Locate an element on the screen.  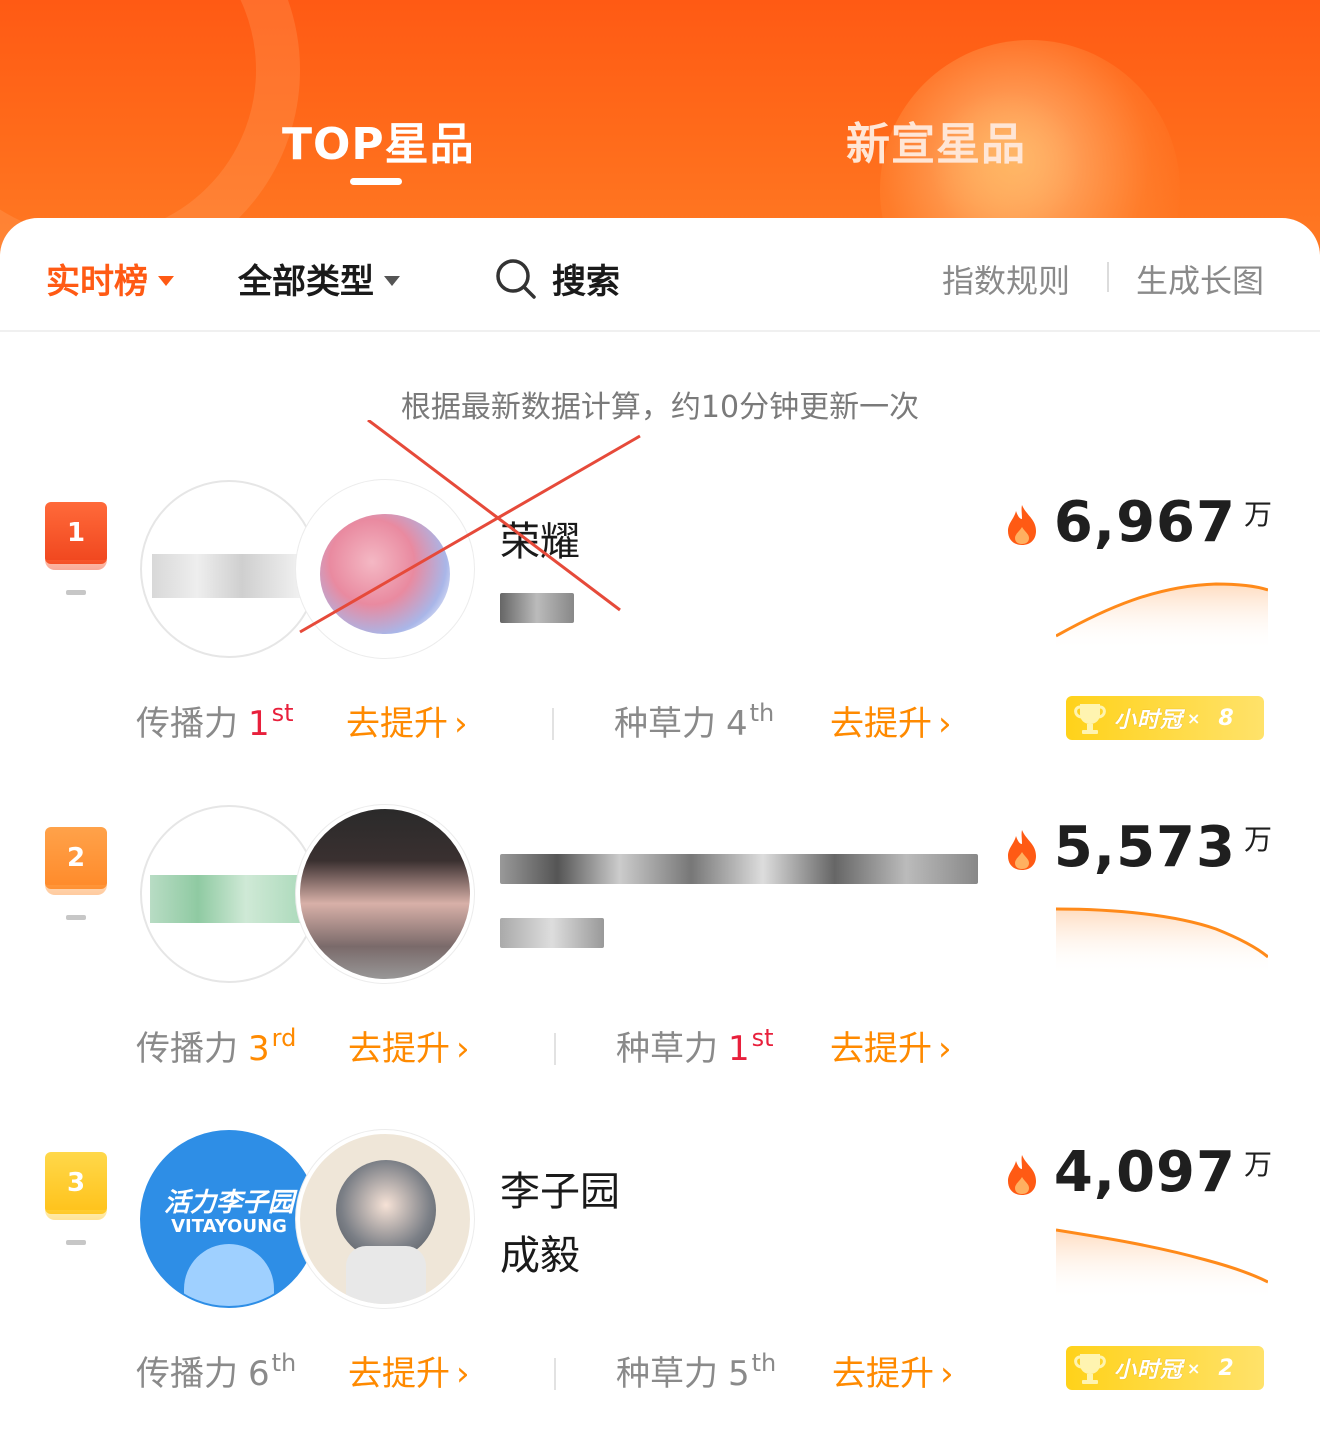
filter-bar: 实时榜 全部类型 搜索 指数规则 生成长图 is located at coordinates (660, 275).